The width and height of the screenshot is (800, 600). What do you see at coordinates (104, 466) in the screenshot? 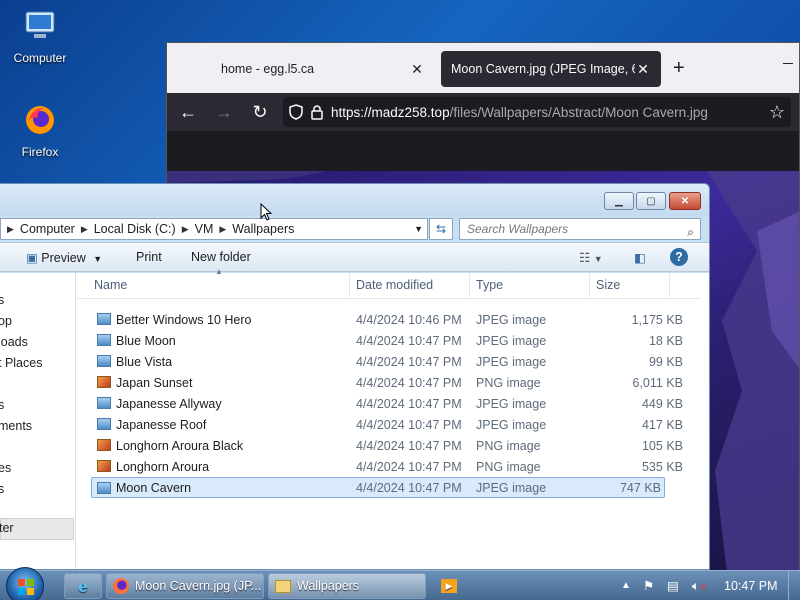
I see `image-file-icon` at bounding box center [104, 466].